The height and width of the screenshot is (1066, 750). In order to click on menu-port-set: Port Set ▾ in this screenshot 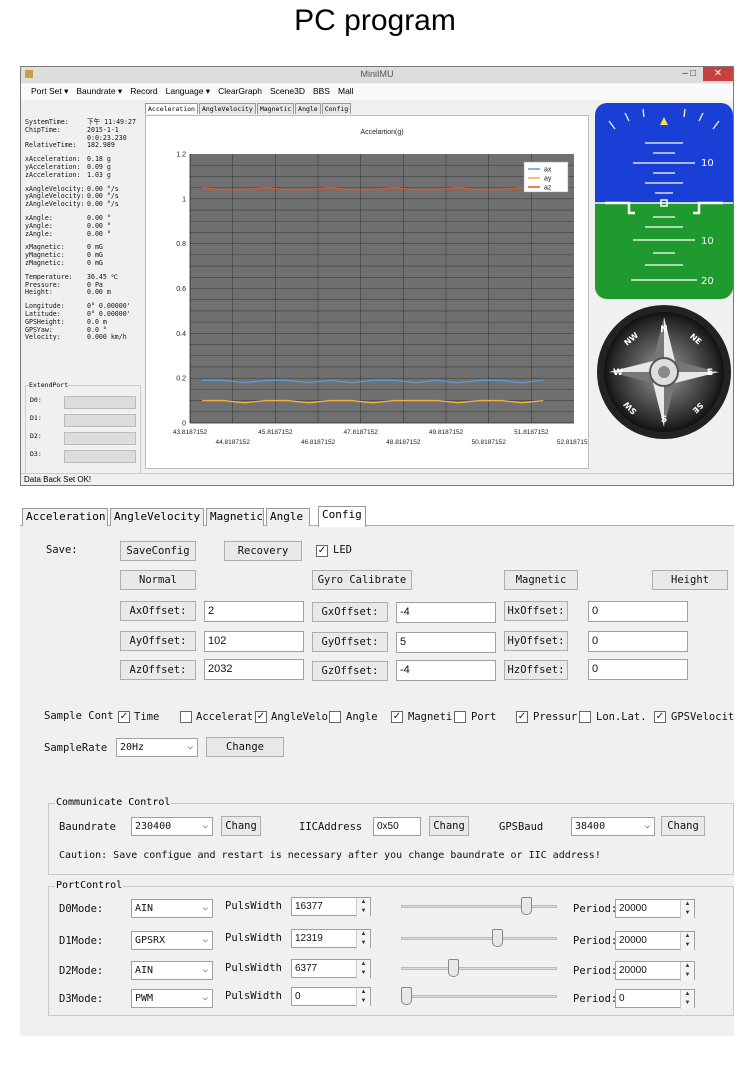, I will do `click(46, 91)`.